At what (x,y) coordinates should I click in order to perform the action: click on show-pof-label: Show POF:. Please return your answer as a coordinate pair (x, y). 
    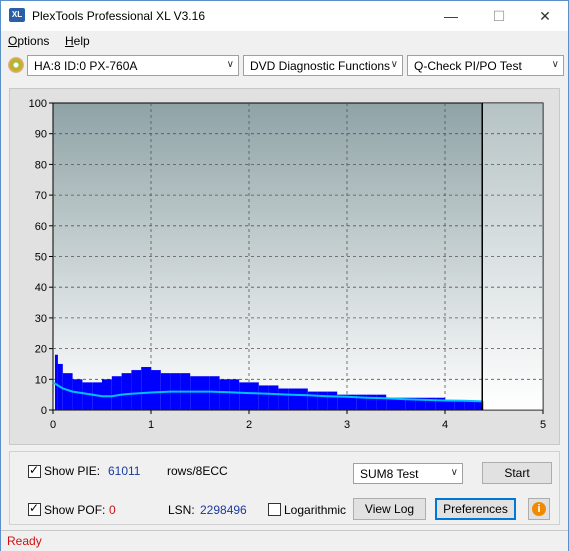
    Looking at the image, I should click on (75, 510).